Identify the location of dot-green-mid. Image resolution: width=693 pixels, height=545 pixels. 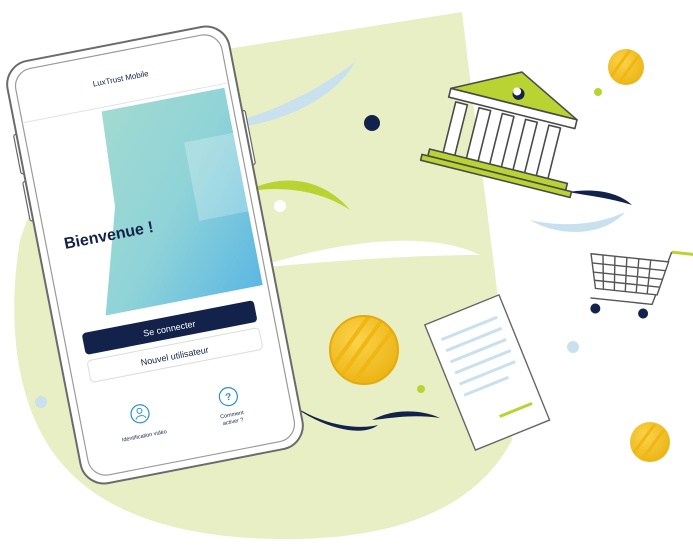
(421, 389).